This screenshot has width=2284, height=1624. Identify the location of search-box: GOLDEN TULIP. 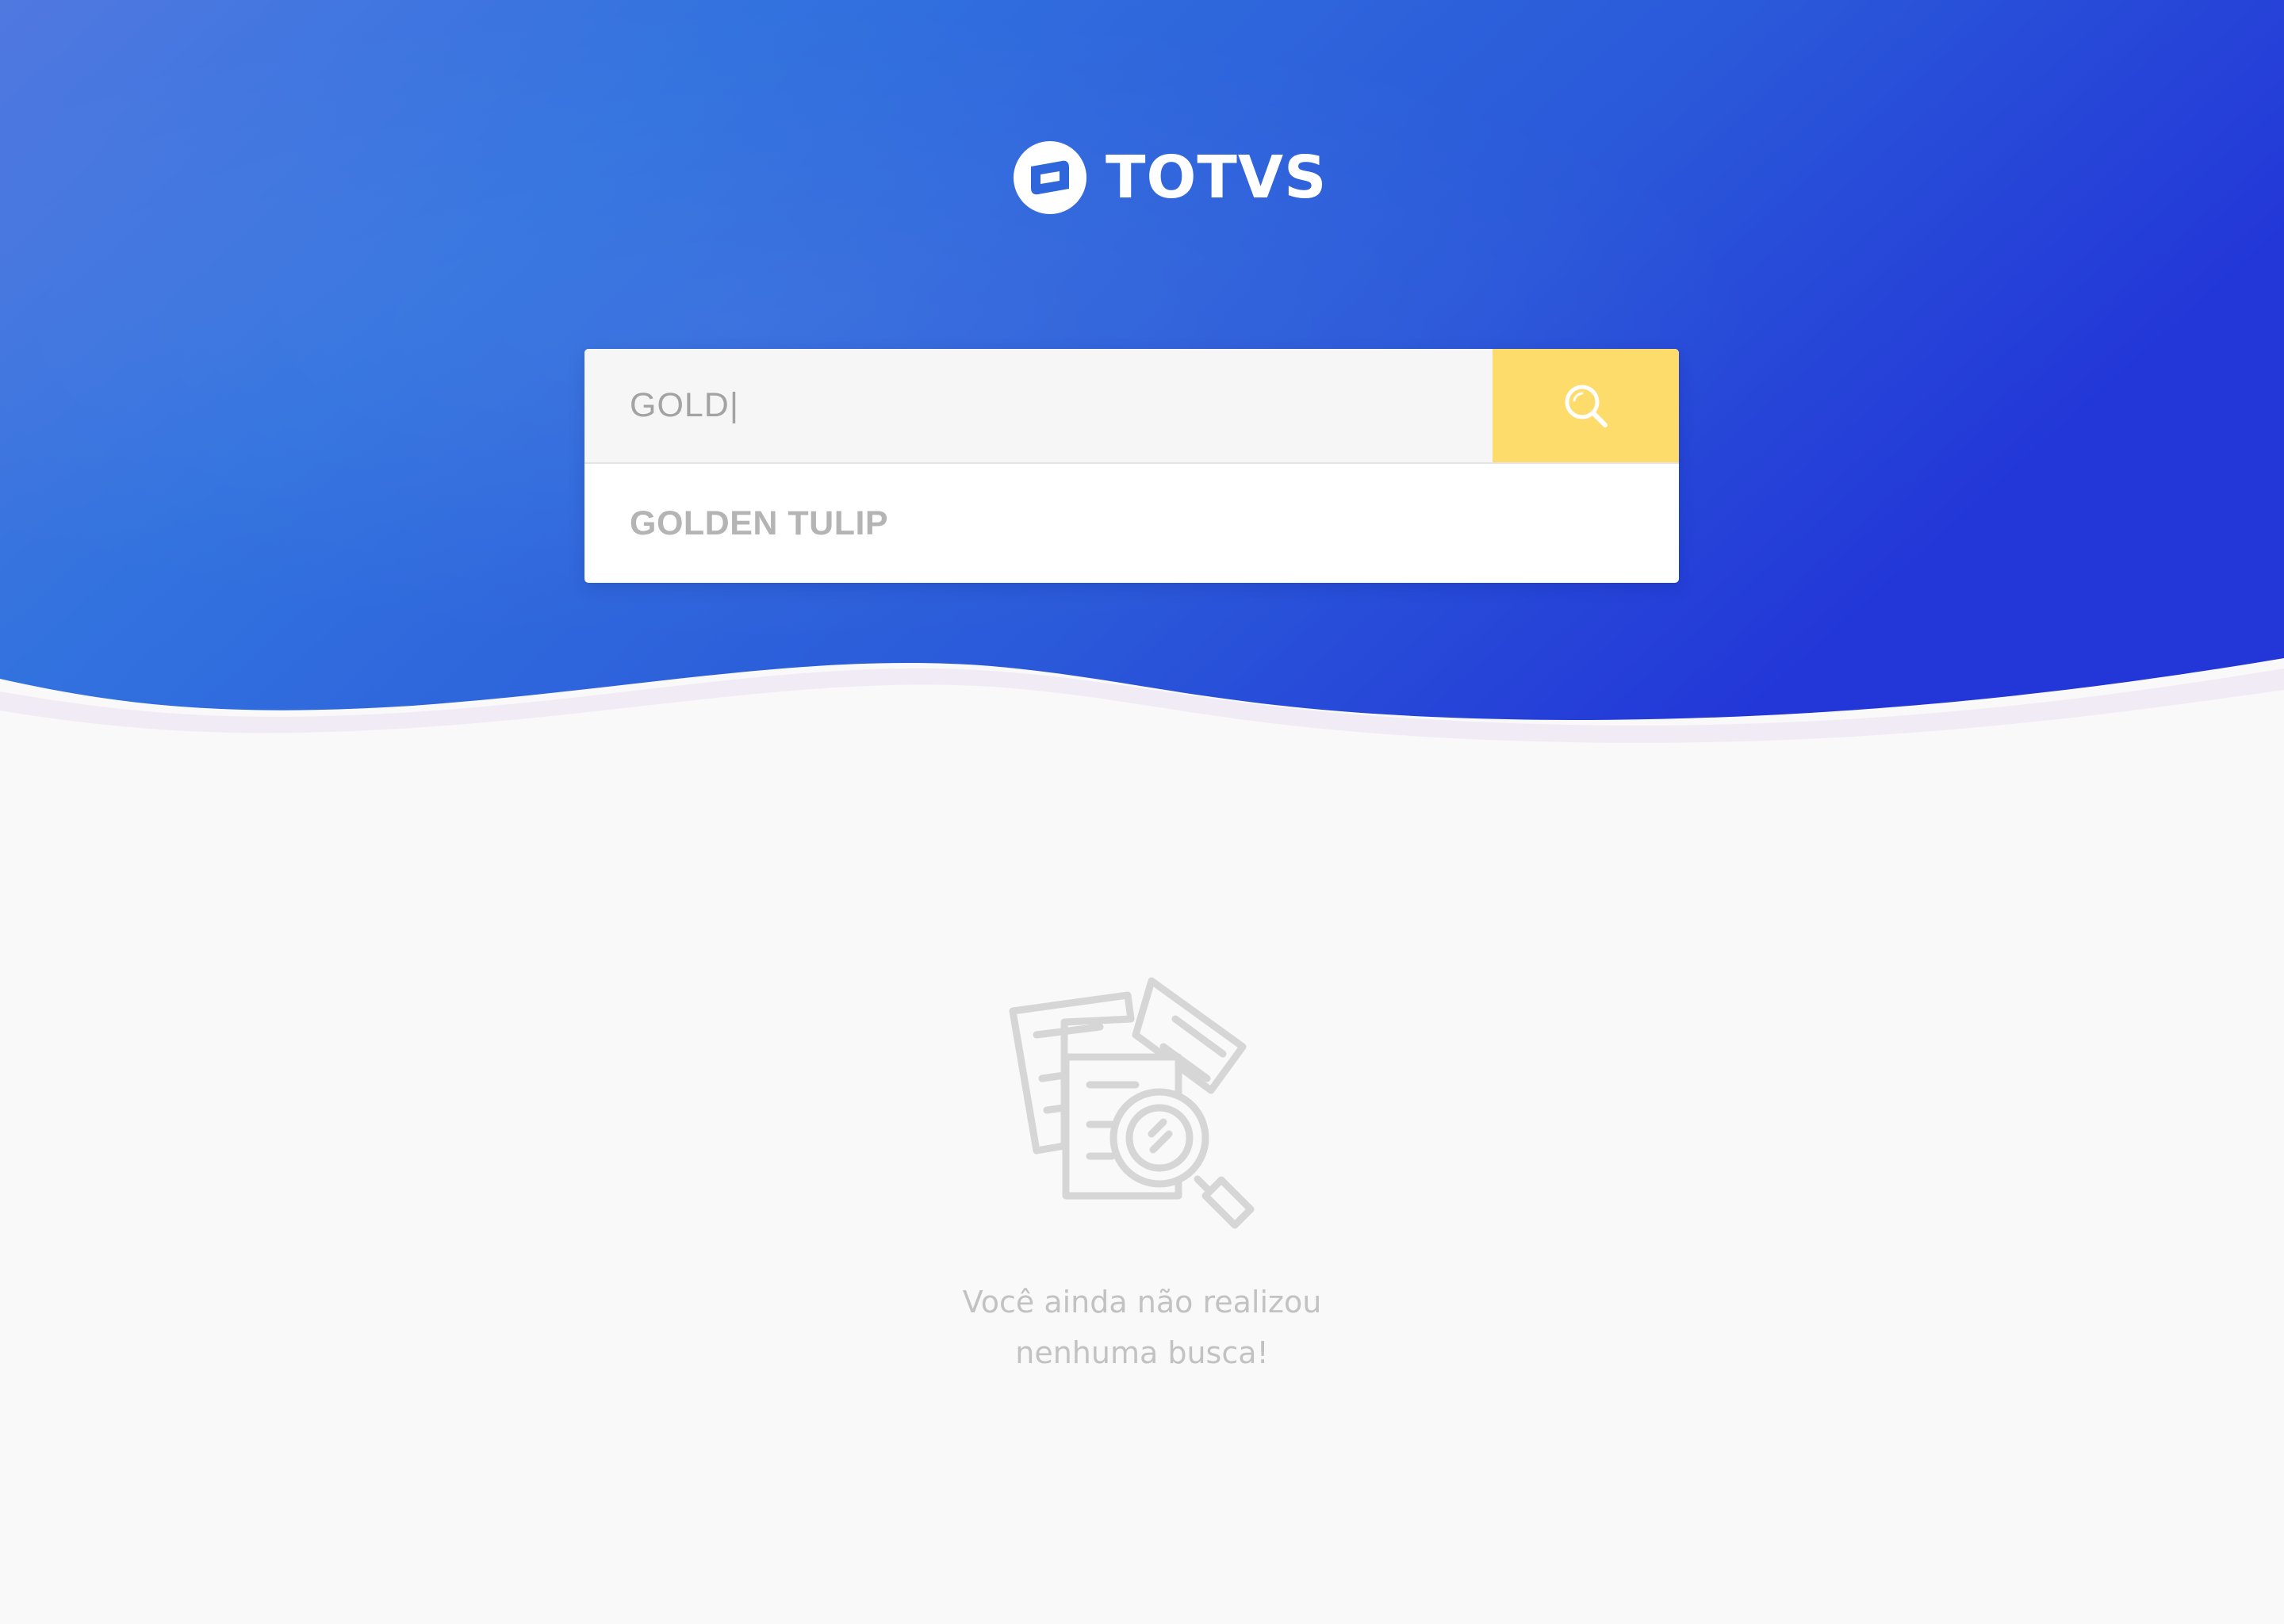
(1131, 466).